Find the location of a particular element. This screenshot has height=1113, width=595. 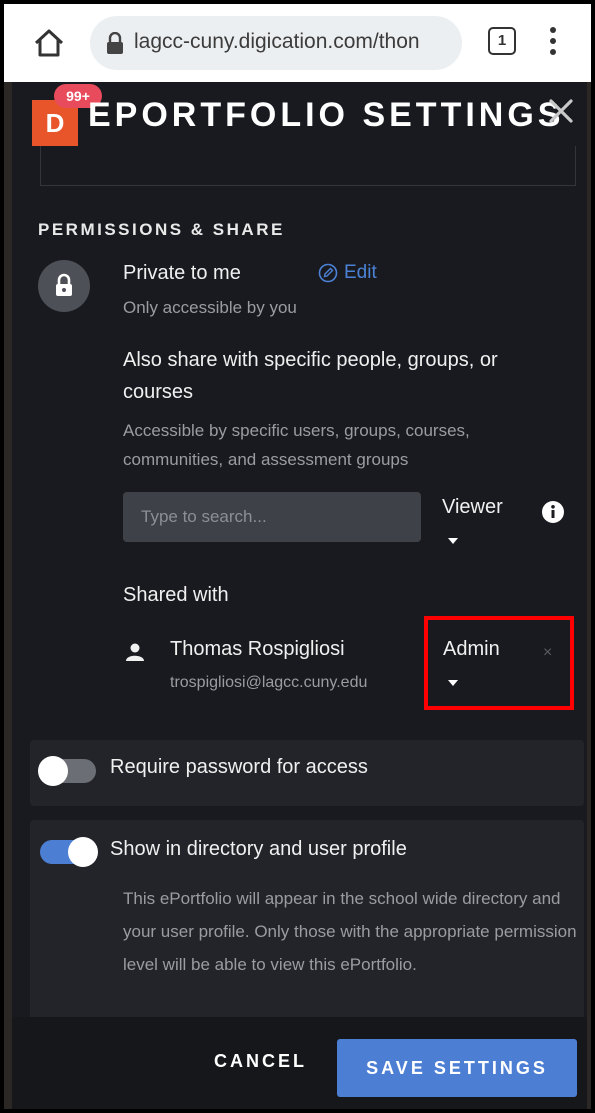

address-bar: lagcc-cuny.digication.com/thon is located at coordinates (276, 43).